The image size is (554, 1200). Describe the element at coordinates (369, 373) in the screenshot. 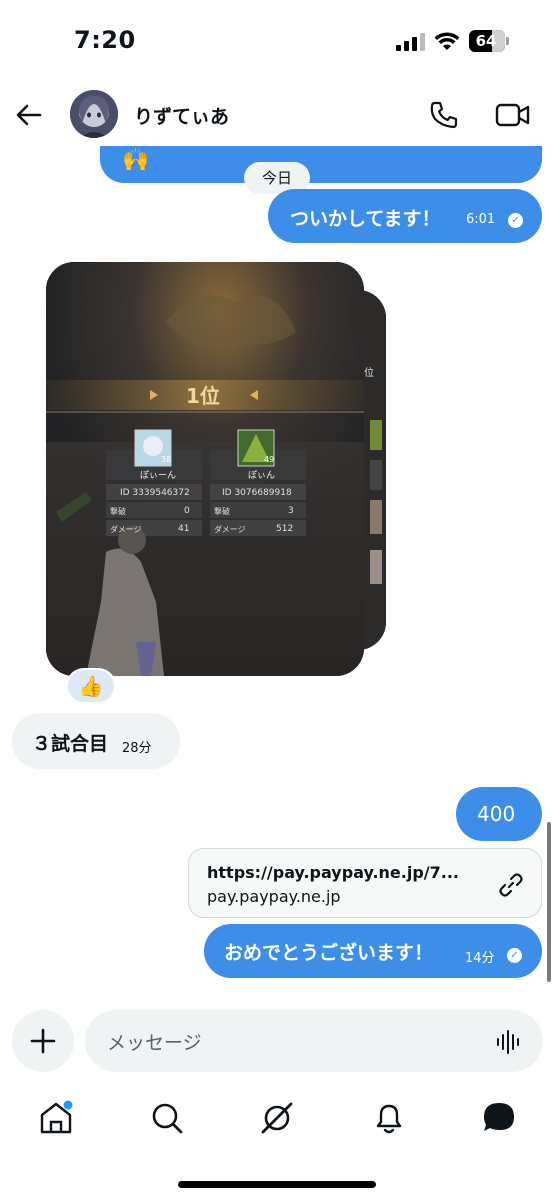

I see `side-rank-label: 位` at that location.